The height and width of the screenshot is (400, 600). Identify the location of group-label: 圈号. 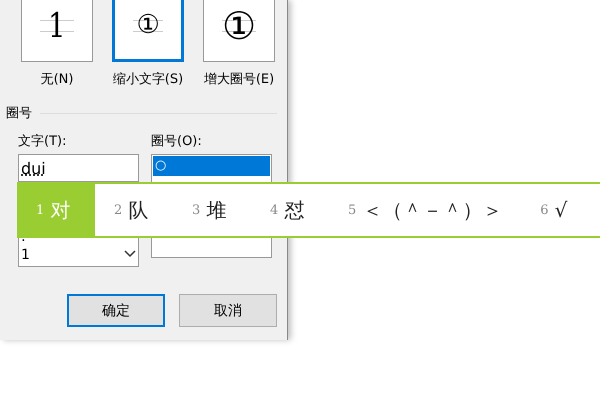
(19, 113).